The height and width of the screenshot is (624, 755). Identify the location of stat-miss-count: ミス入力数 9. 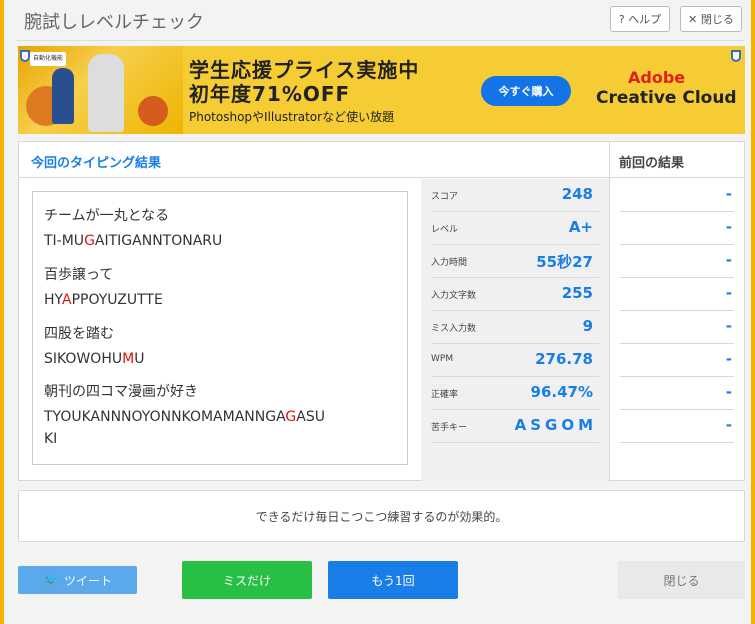
(515, 327).